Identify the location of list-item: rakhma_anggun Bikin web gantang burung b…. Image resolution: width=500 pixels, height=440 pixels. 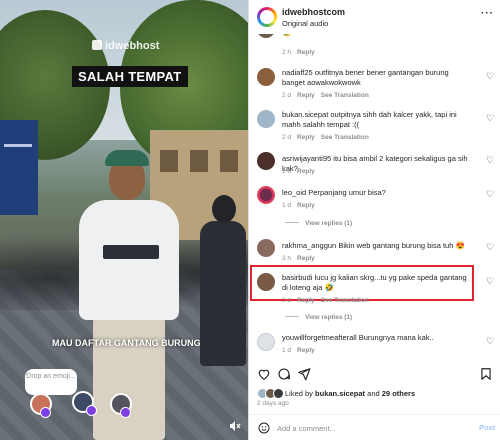
(374, 254).